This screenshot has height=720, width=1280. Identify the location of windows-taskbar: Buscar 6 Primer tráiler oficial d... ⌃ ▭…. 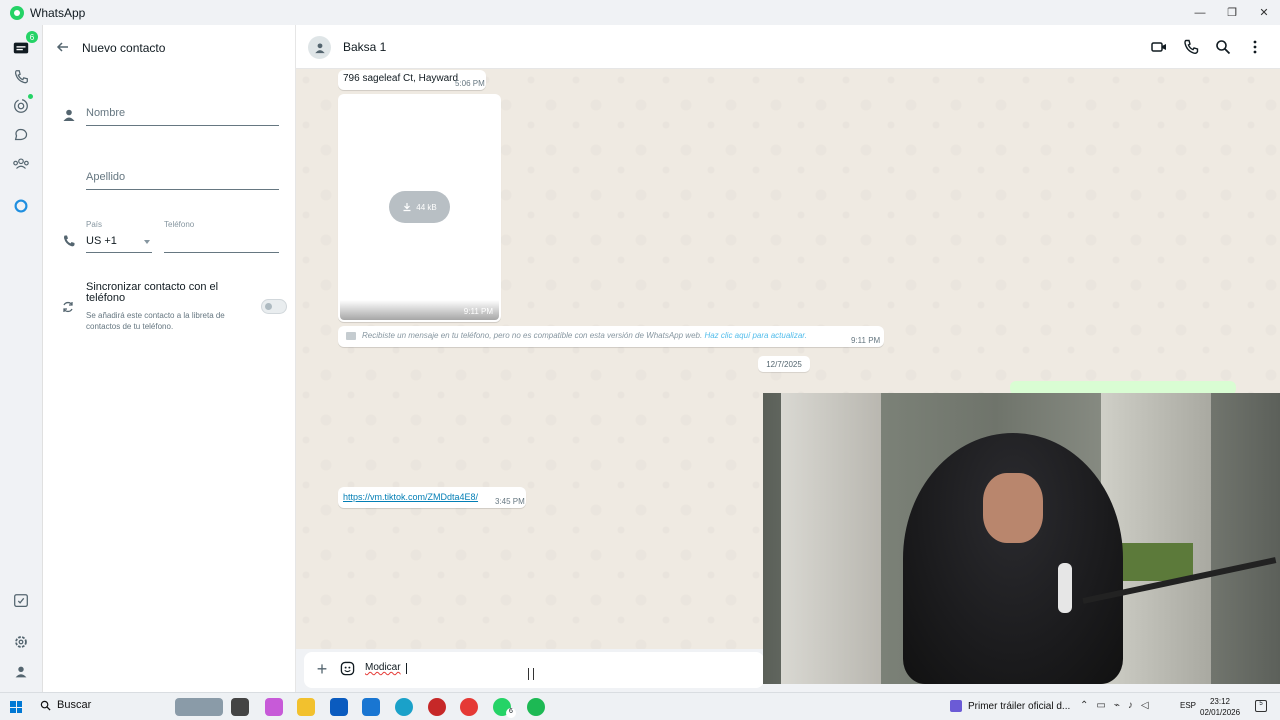
(640, 706).